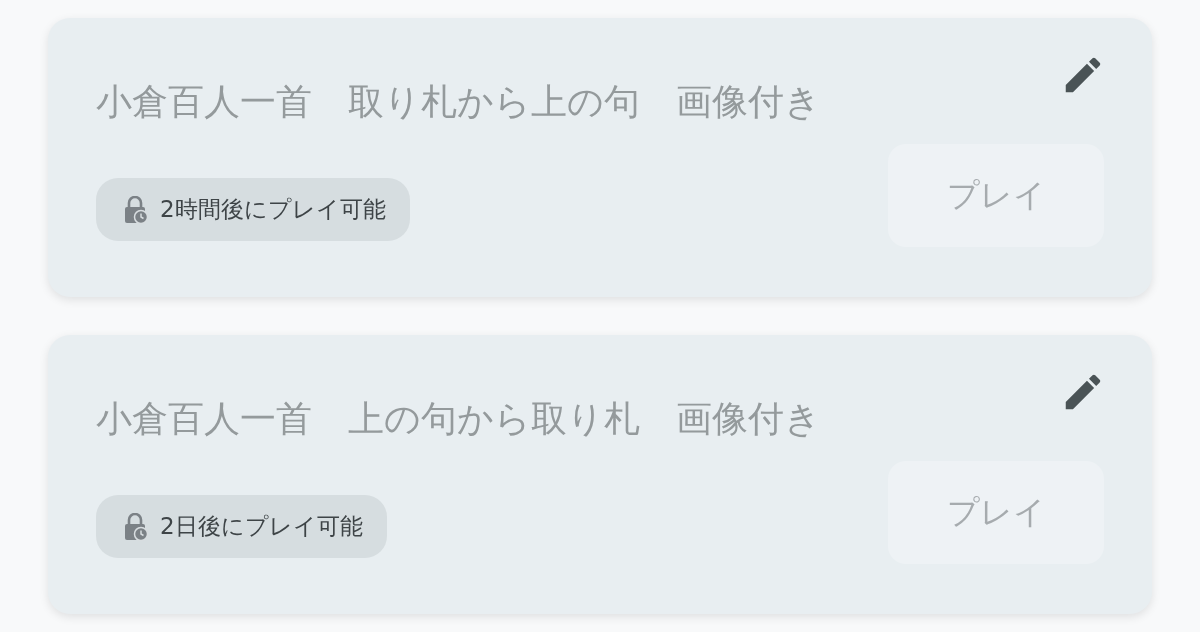 This screenshot has height=632, width=1200. Describe the element at coordinates (261, 526) in the screenshot. I see `badge-text: 2日後にプレイ可能` at that location.